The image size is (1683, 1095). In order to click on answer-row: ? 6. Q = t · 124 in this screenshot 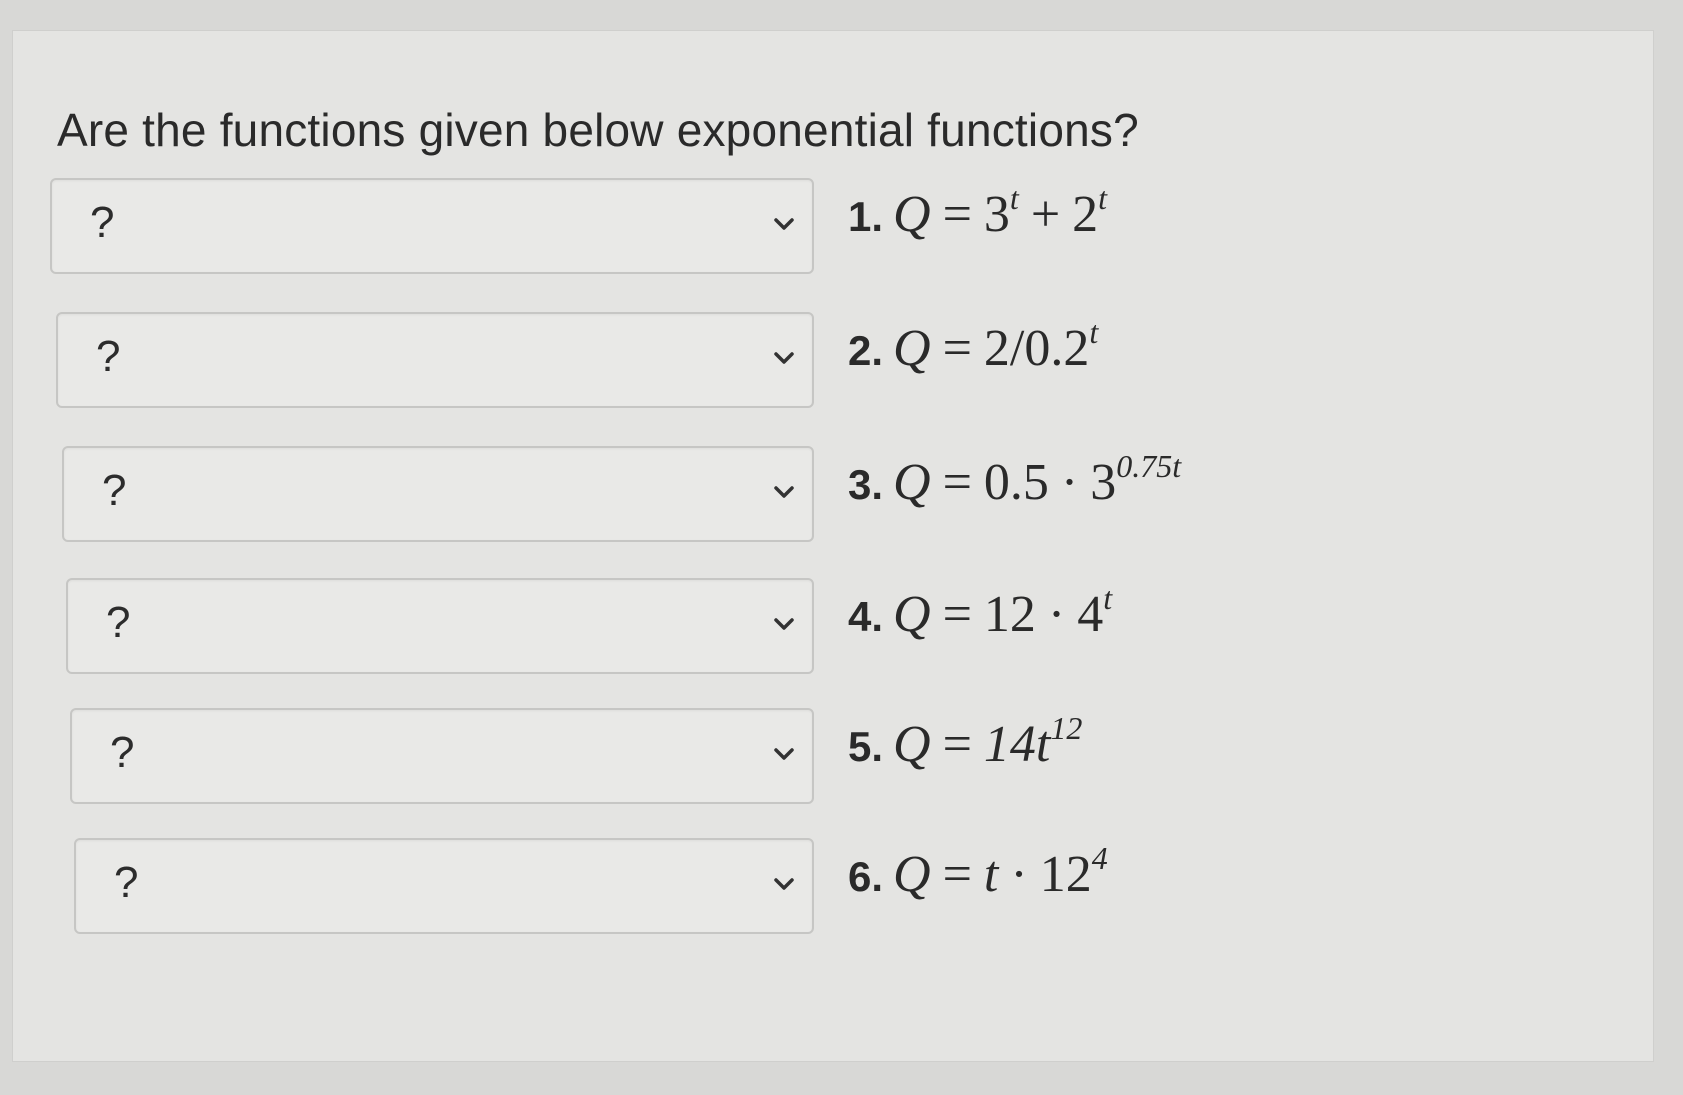, I will do `click(824, 886)`.